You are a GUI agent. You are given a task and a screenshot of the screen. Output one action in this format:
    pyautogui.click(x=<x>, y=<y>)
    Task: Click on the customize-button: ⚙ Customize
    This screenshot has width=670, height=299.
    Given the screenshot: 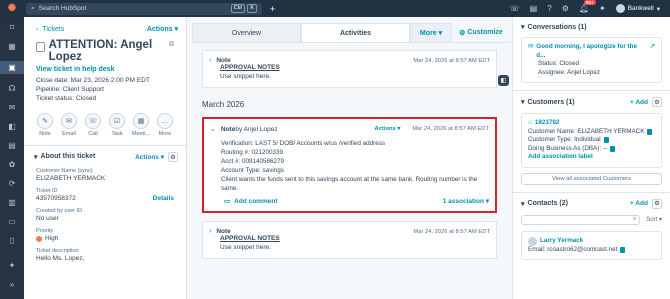 What is the action you would take?
    pyautogui.click(x=481, y=32)
    